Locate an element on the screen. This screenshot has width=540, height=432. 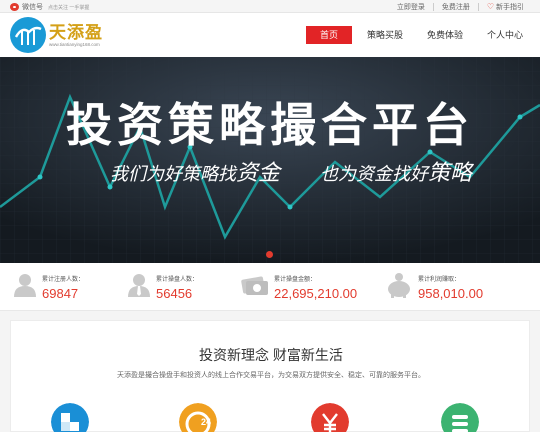
guide-label: 新手指引 is located at coordinates (510, 7).